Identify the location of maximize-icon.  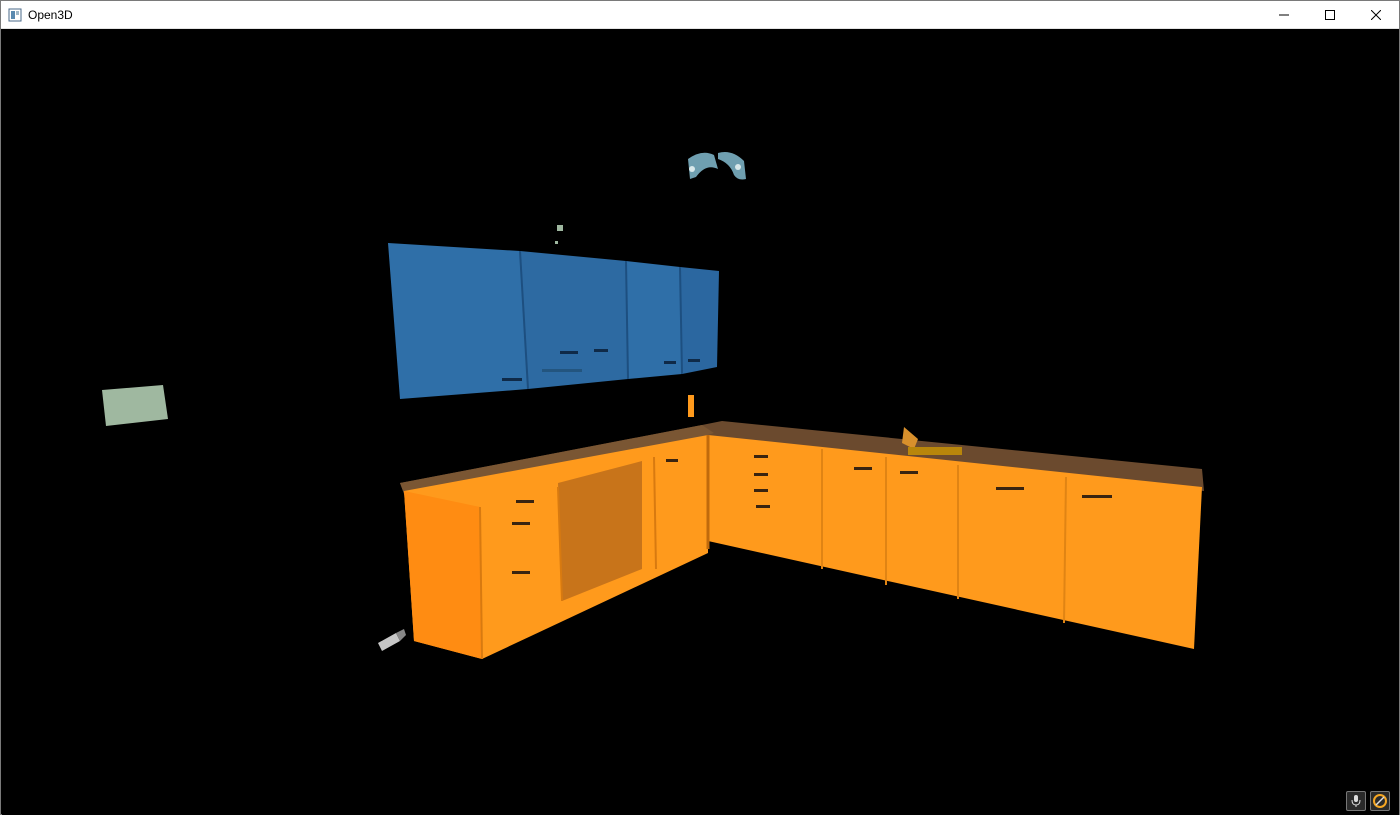
(1330, 15).